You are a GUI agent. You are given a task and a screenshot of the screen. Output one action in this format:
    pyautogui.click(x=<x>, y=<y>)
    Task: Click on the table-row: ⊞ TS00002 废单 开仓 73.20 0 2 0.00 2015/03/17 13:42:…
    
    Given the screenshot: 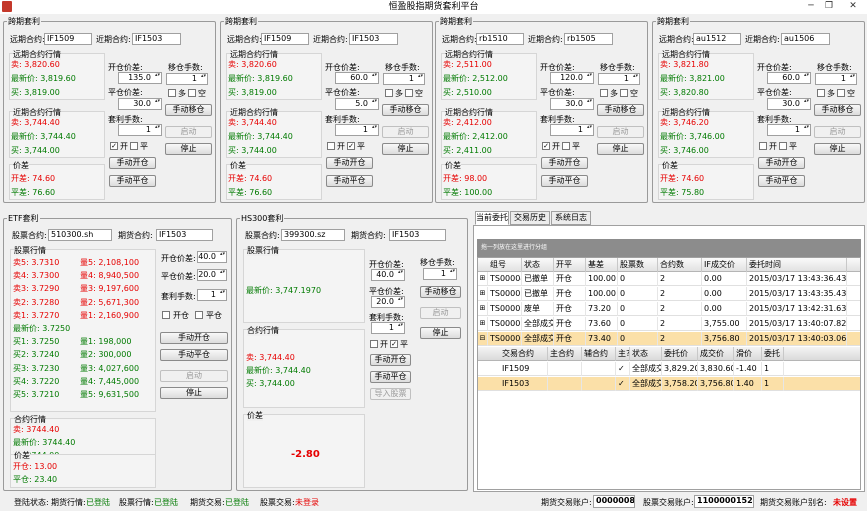 What is the action you would take?
    pyautogui.click(x=669, y=309)
    